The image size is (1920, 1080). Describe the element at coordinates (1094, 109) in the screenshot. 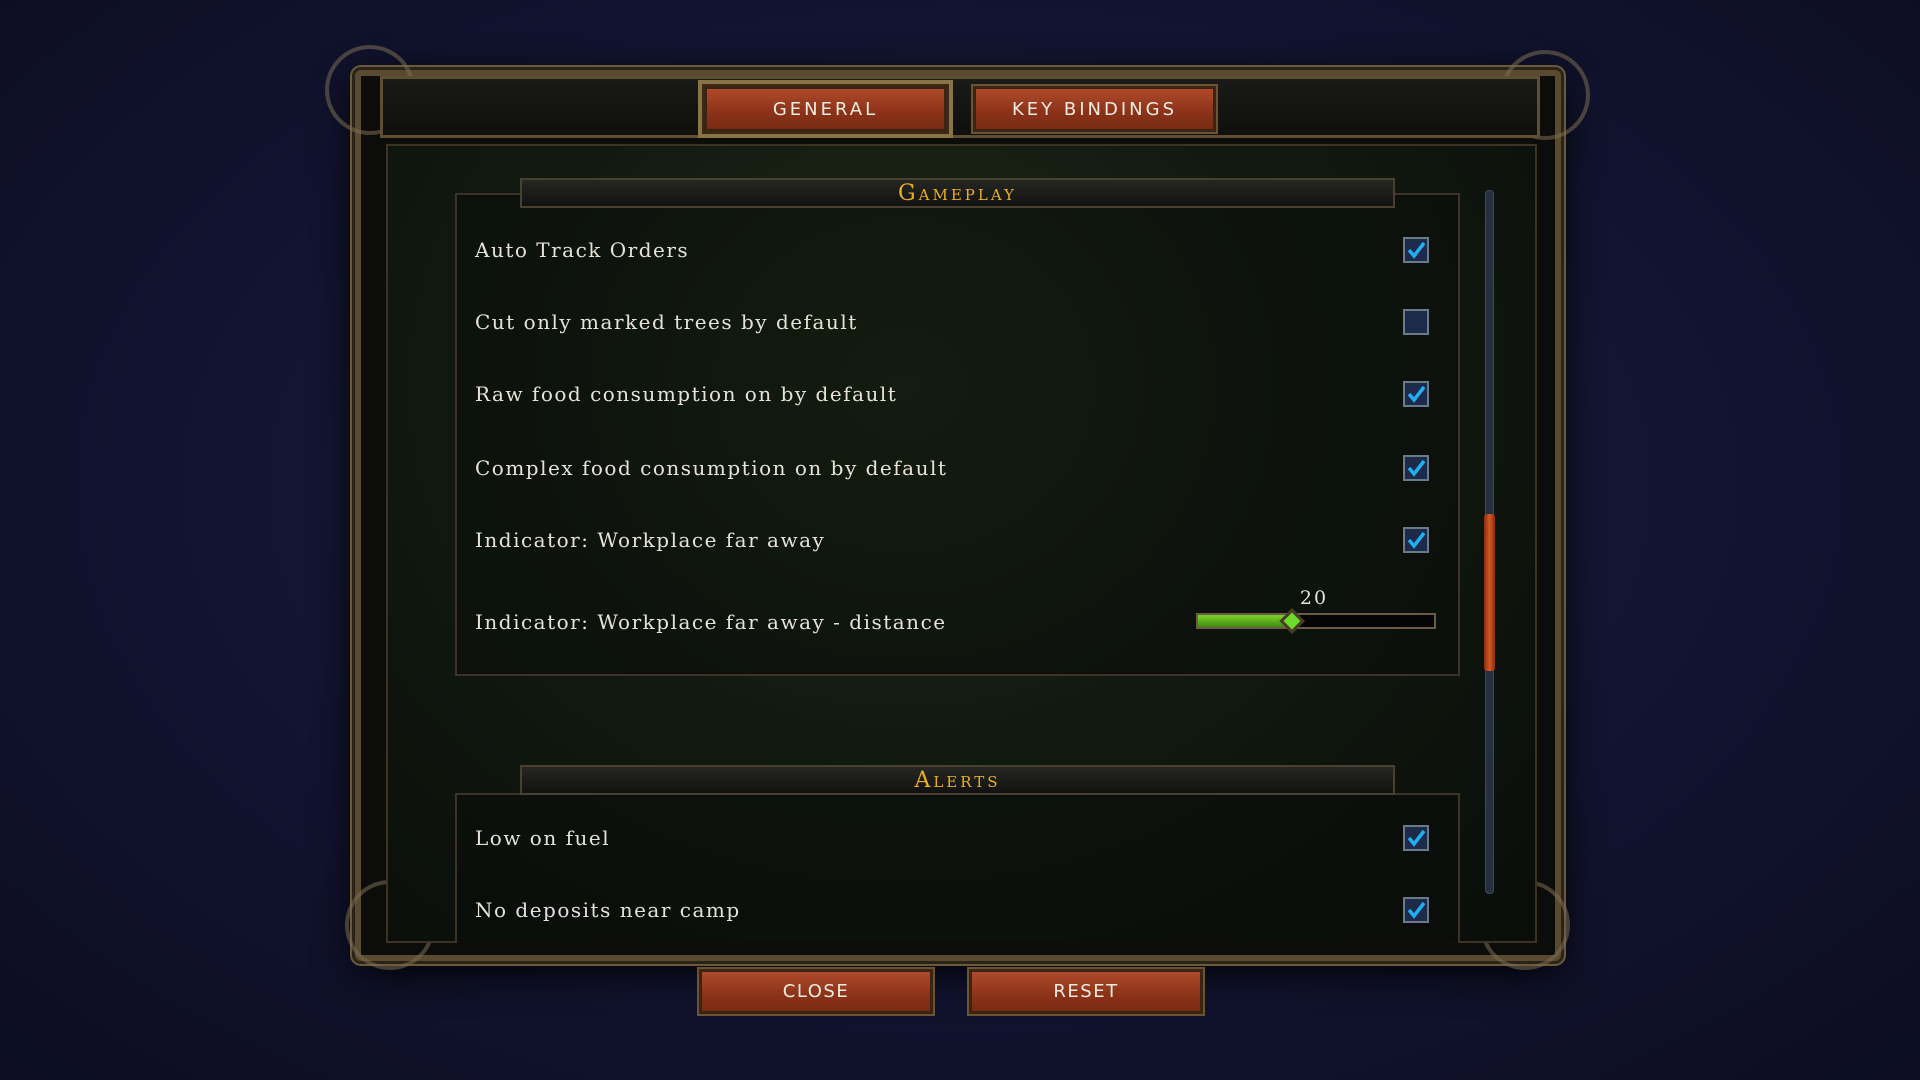

I see `tab-key-bindings: KEY BINDINGS` at that location.